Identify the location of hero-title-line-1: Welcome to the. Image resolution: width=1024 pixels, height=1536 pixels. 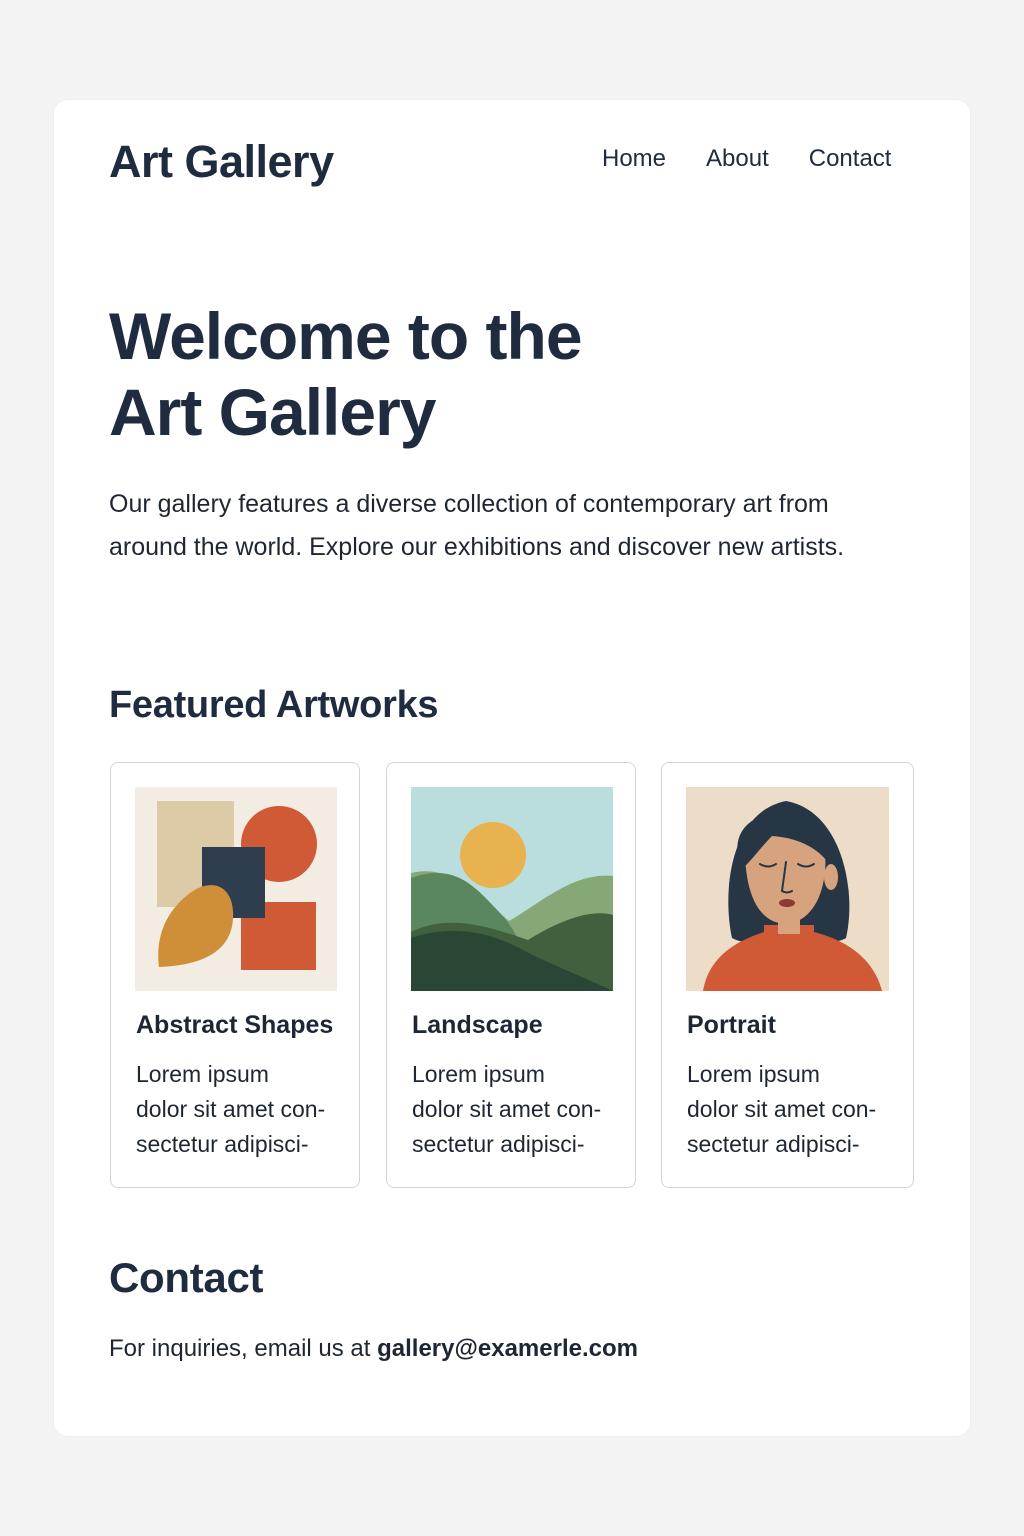
(346, 336).